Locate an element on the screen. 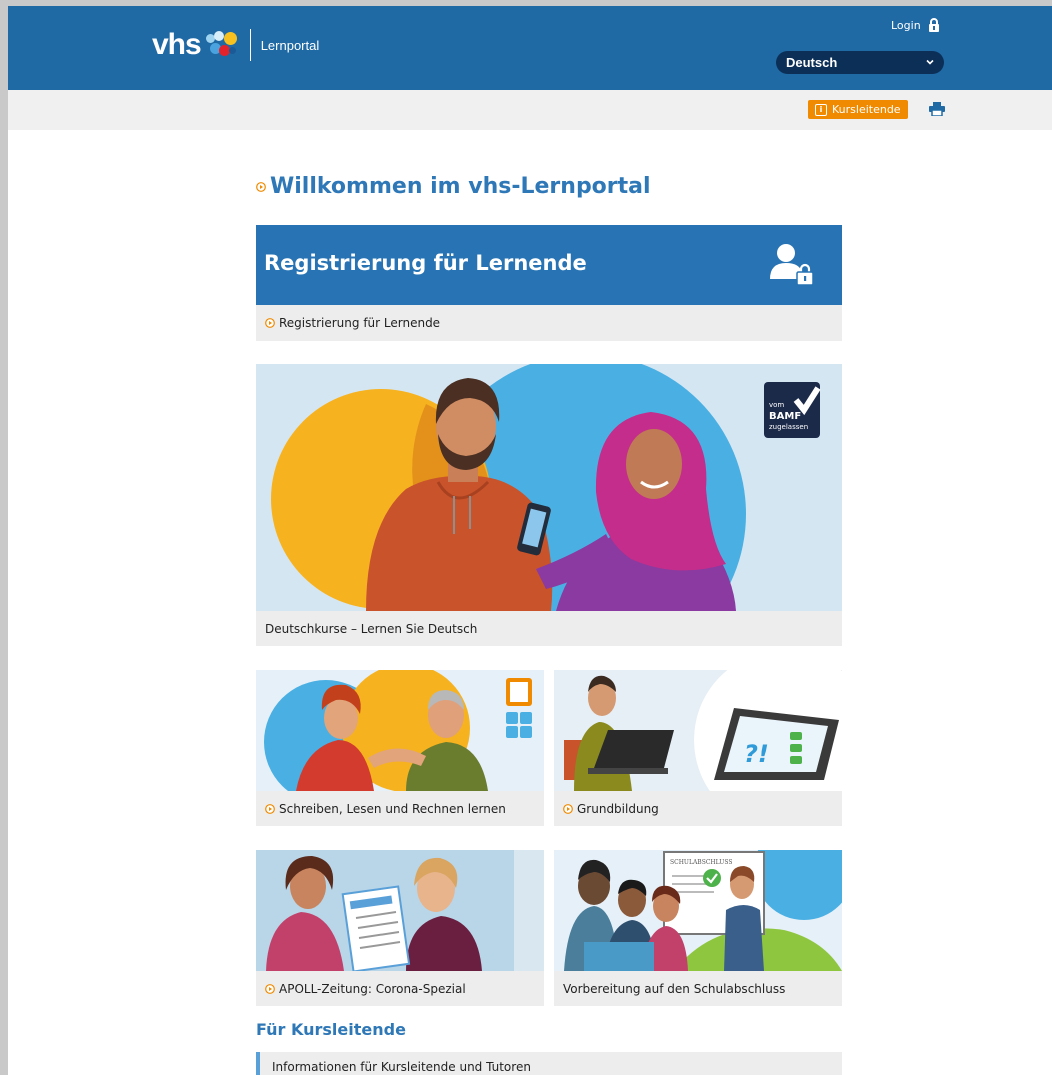  registration-link-label: Registrierung für Lernende is located at coordinates (360, 323).